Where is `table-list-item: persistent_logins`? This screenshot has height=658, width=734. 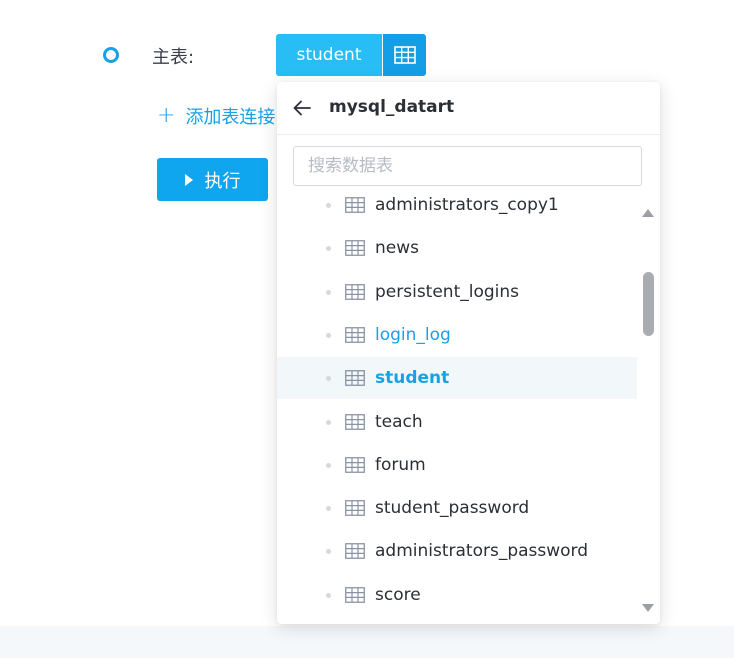
table-list-item: persistent_logins is located at coordinates (457, 292).